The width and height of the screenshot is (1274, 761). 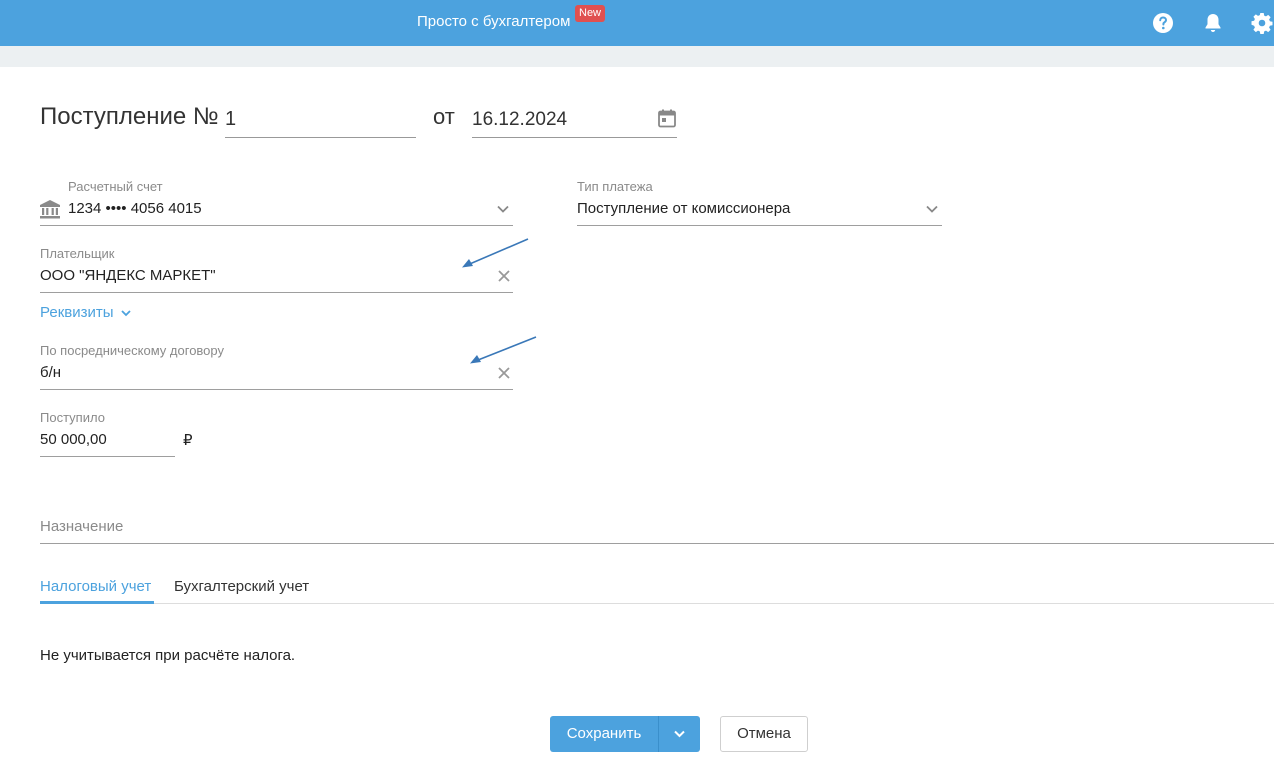 What do you see at coordinates (493, 21) in the screenshot?
I see `app-title: Просто с бухгалтером` at bounding box center [493, 21].